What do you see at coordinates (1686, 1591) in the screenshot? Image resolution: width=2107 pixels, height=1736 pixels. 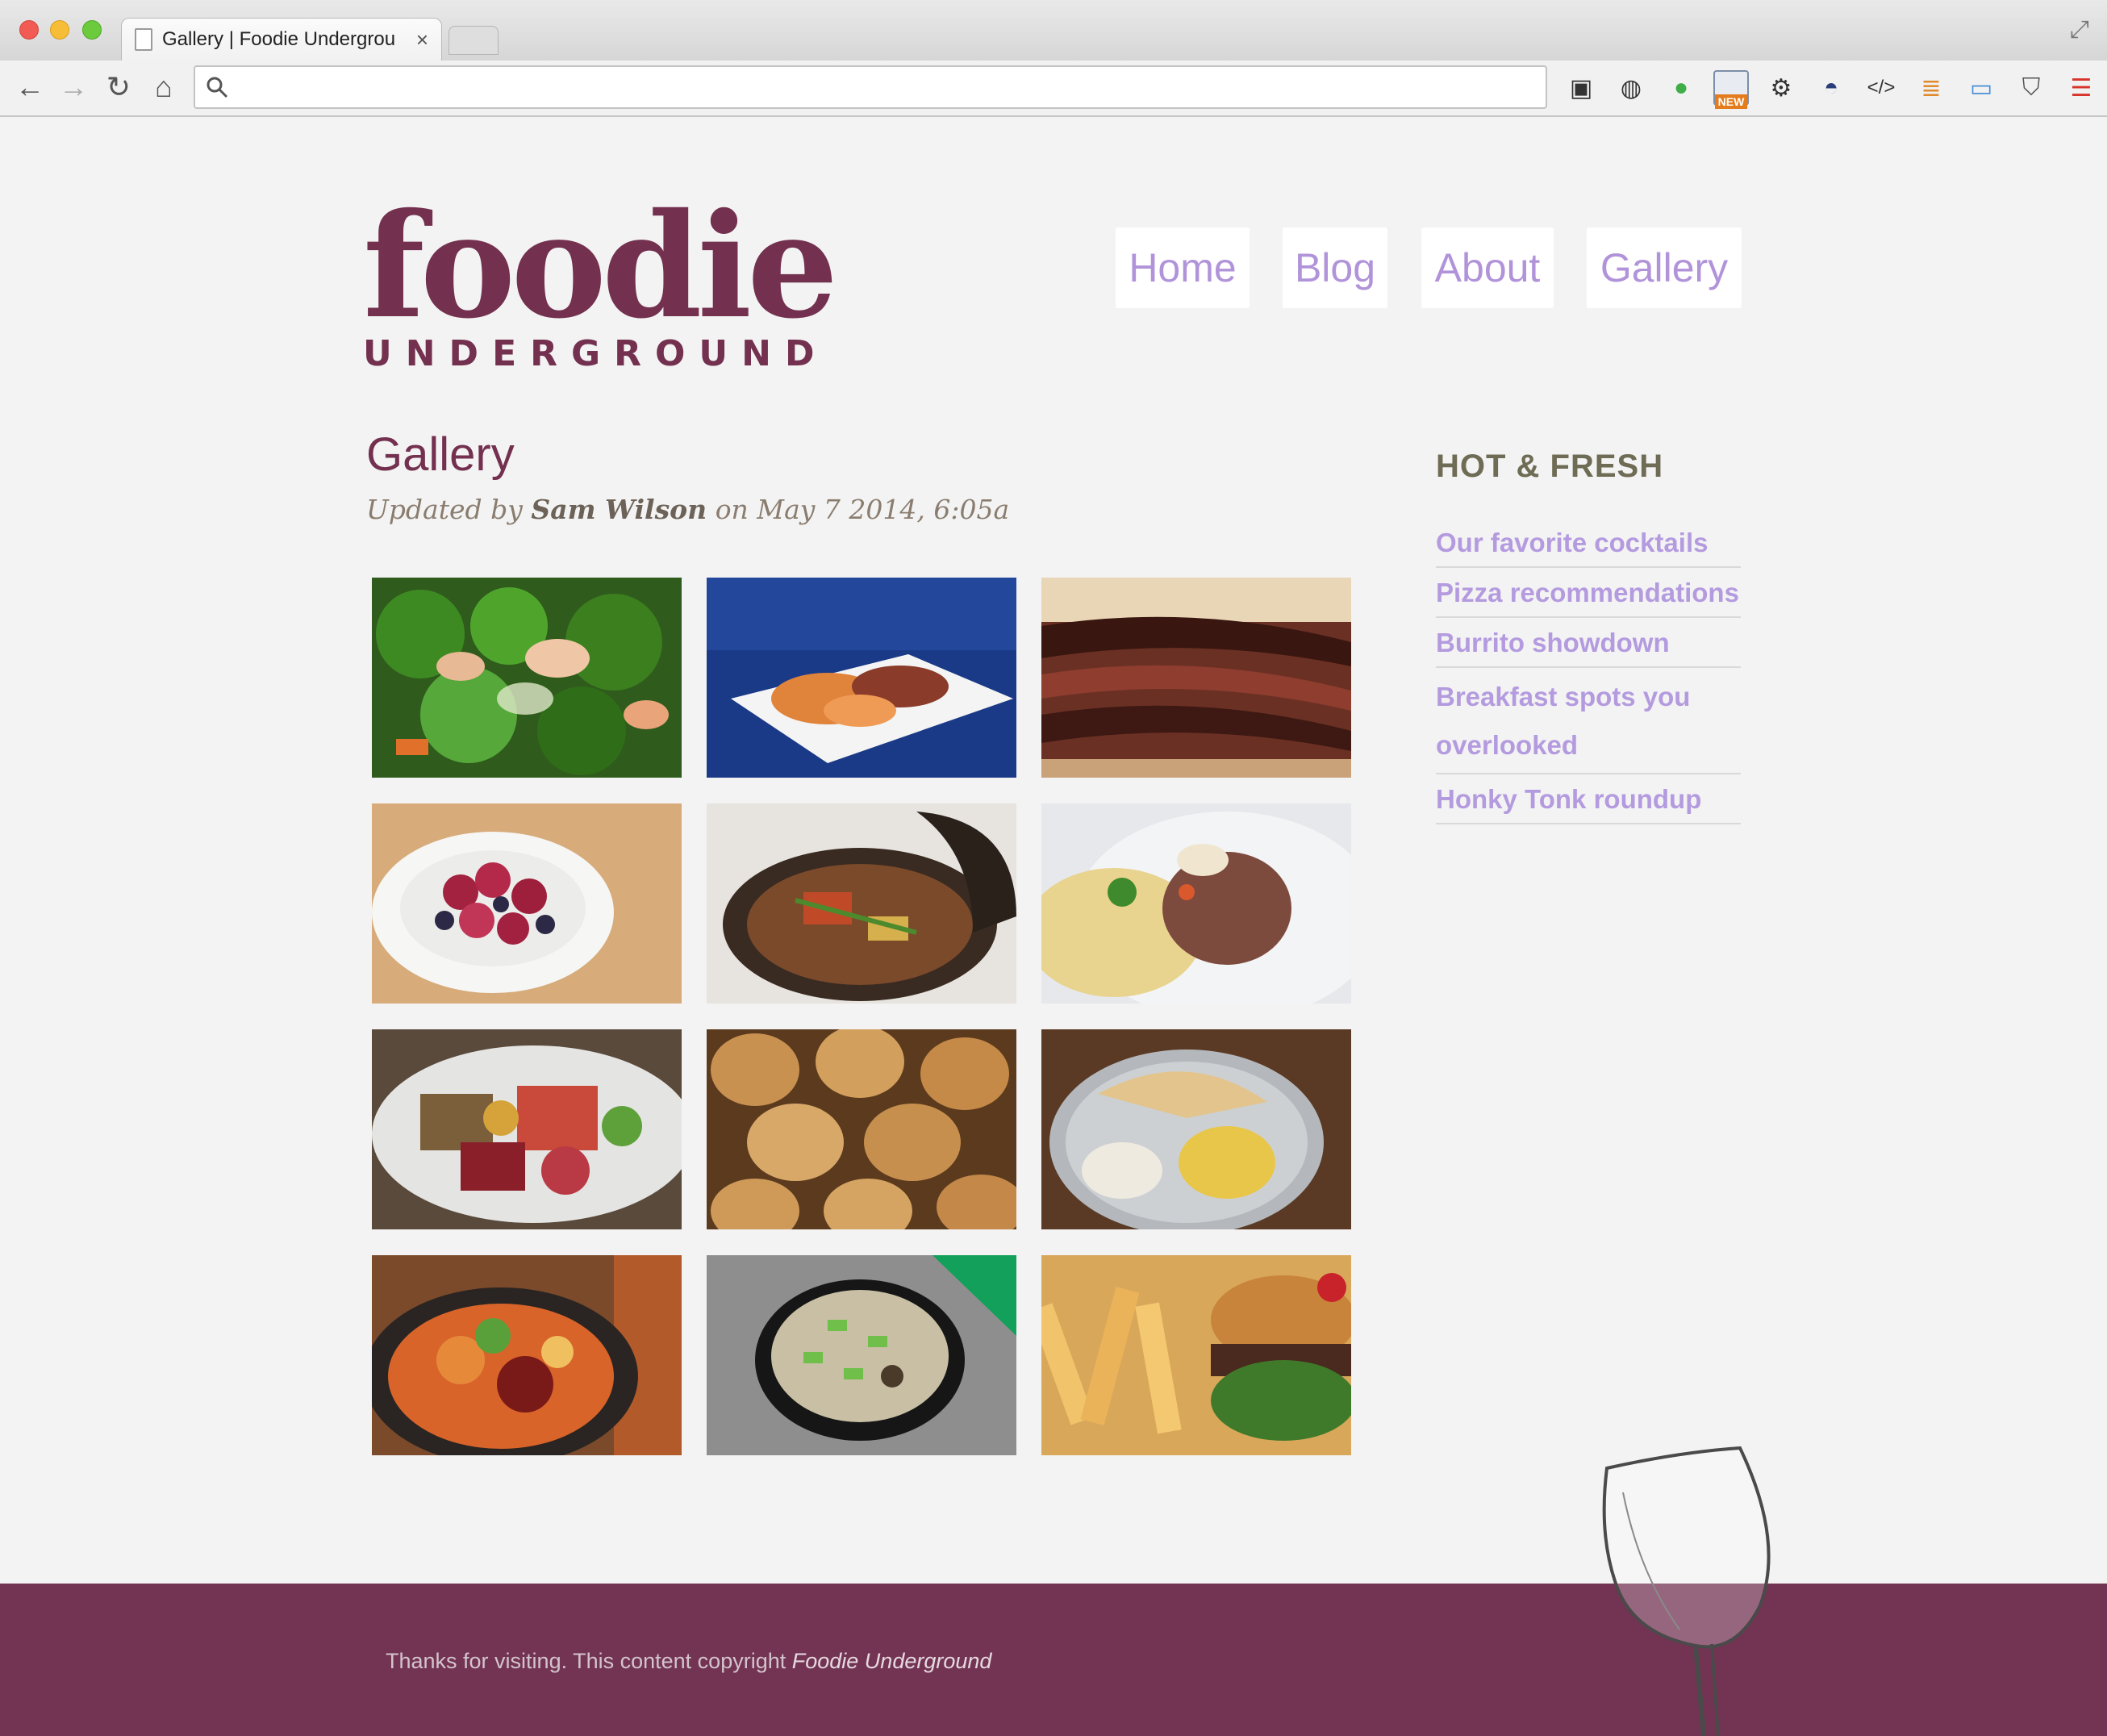 I see `wine-glass-icon` at bounding box center [1686, 1591].